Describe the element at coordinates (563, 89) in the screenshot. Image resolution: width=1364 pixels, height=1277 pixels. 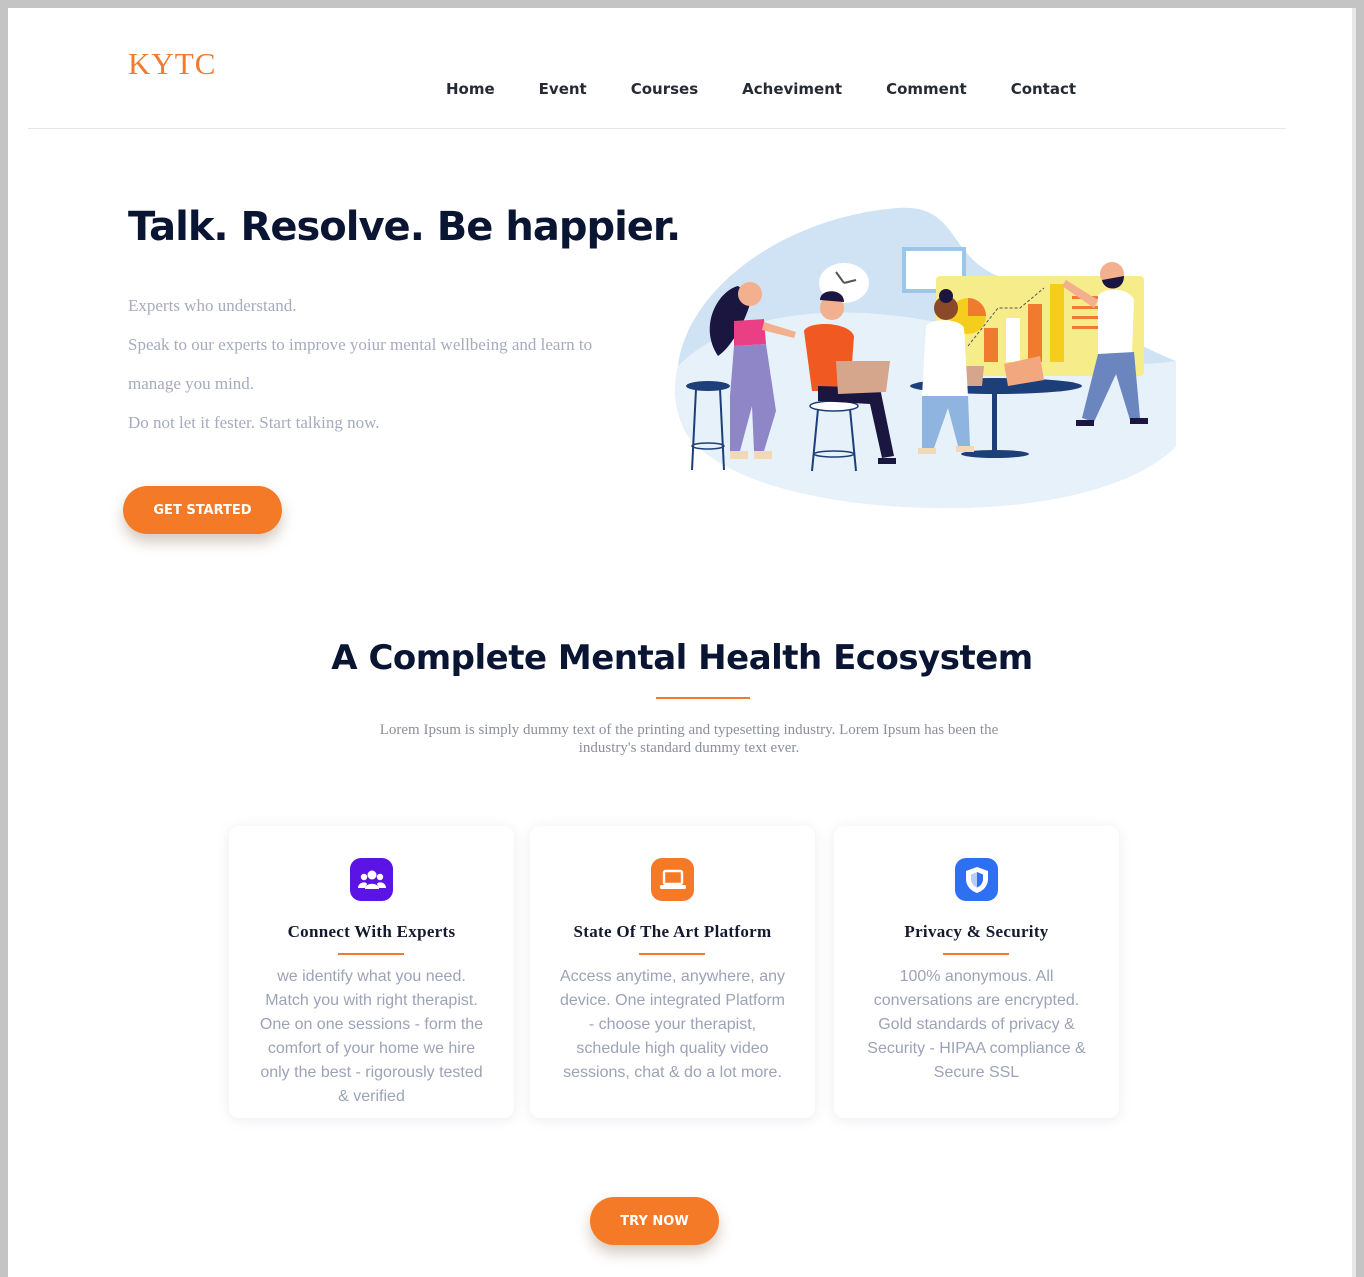
I see `nav-event: Event` at that location.